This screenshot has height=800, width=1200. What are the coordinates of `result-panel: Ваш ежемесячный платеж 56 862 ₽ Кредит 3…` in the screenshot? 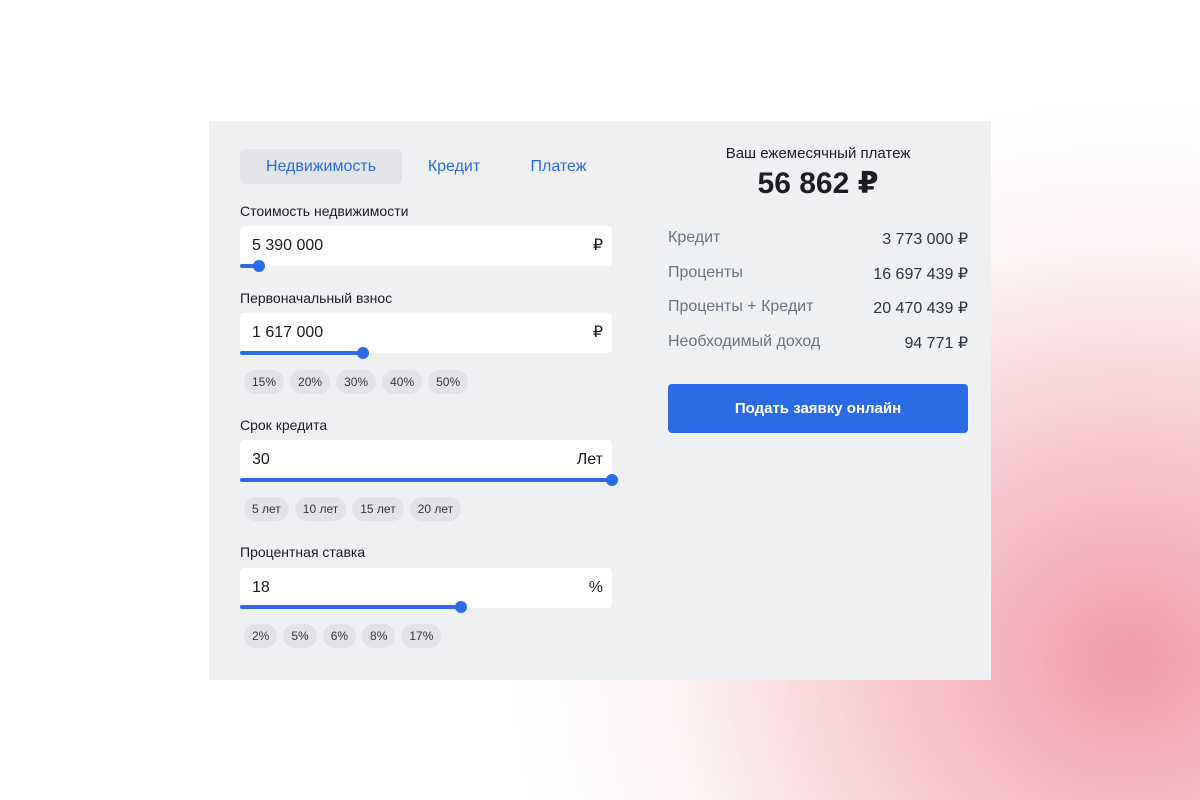 It's located at (818, 289).